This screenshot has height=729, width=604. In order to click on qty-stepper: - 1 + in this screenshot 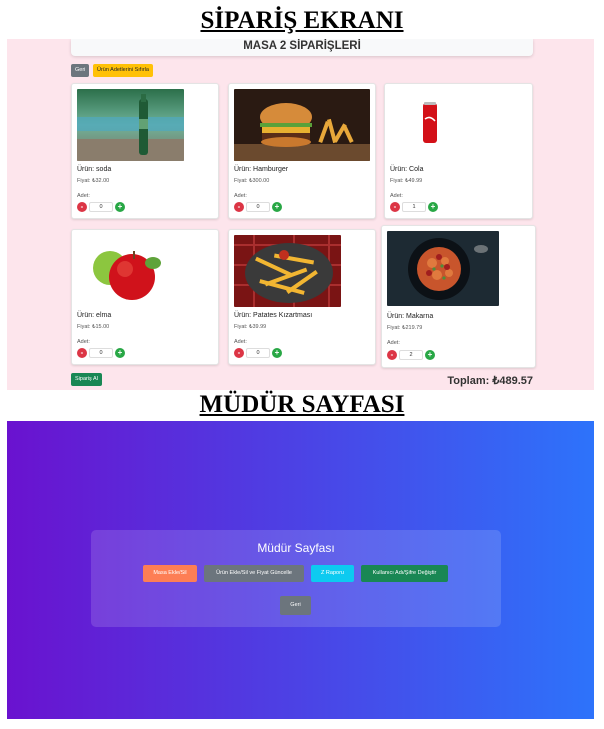, I will do `click(420, 207)`.